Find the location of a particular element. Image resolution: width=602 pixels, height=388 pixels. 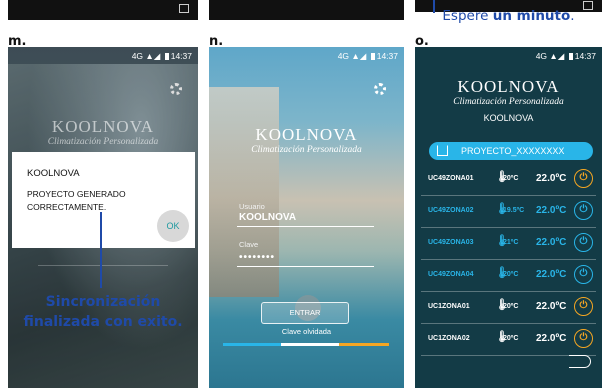

sync-caption-line2: finalizada con exito. is located at coordinates (103, 322).